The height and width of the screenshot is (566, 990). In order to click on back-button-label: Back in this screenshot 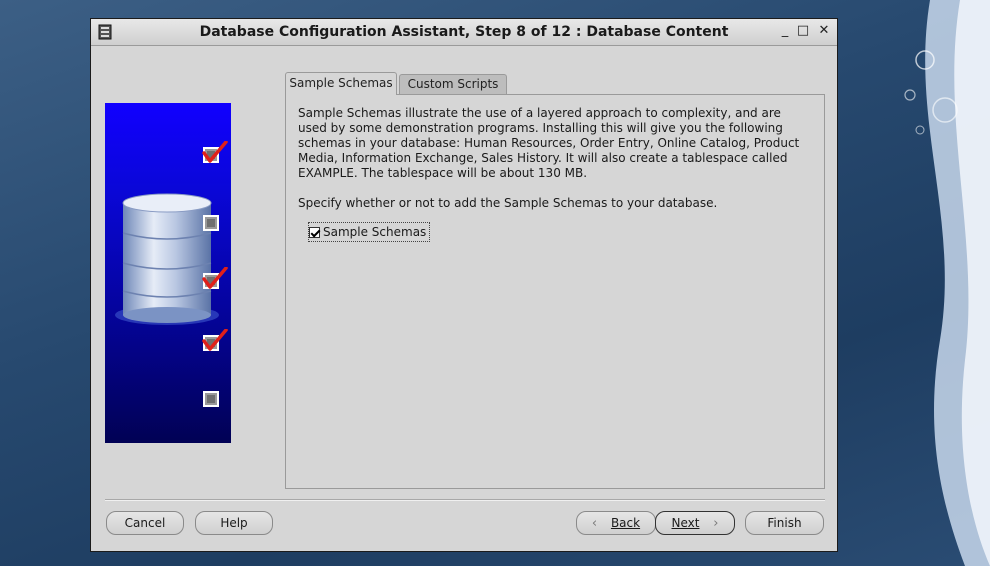, I will do `click(625, 523)`.